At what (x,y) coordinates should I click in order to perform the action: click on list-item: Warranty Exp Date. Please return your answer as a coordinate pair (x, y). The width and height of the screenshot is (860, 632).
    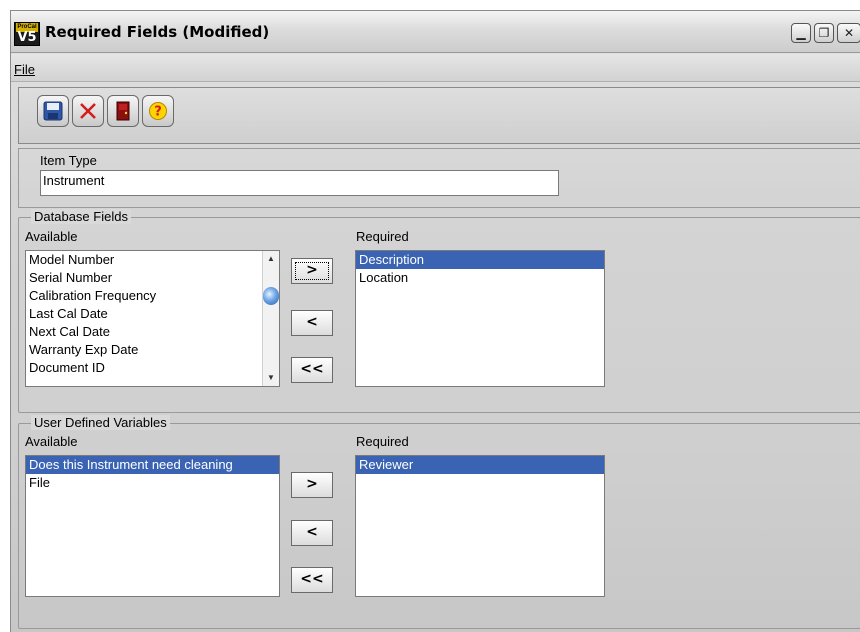
    Looking at the image, I should click on (152, 350).